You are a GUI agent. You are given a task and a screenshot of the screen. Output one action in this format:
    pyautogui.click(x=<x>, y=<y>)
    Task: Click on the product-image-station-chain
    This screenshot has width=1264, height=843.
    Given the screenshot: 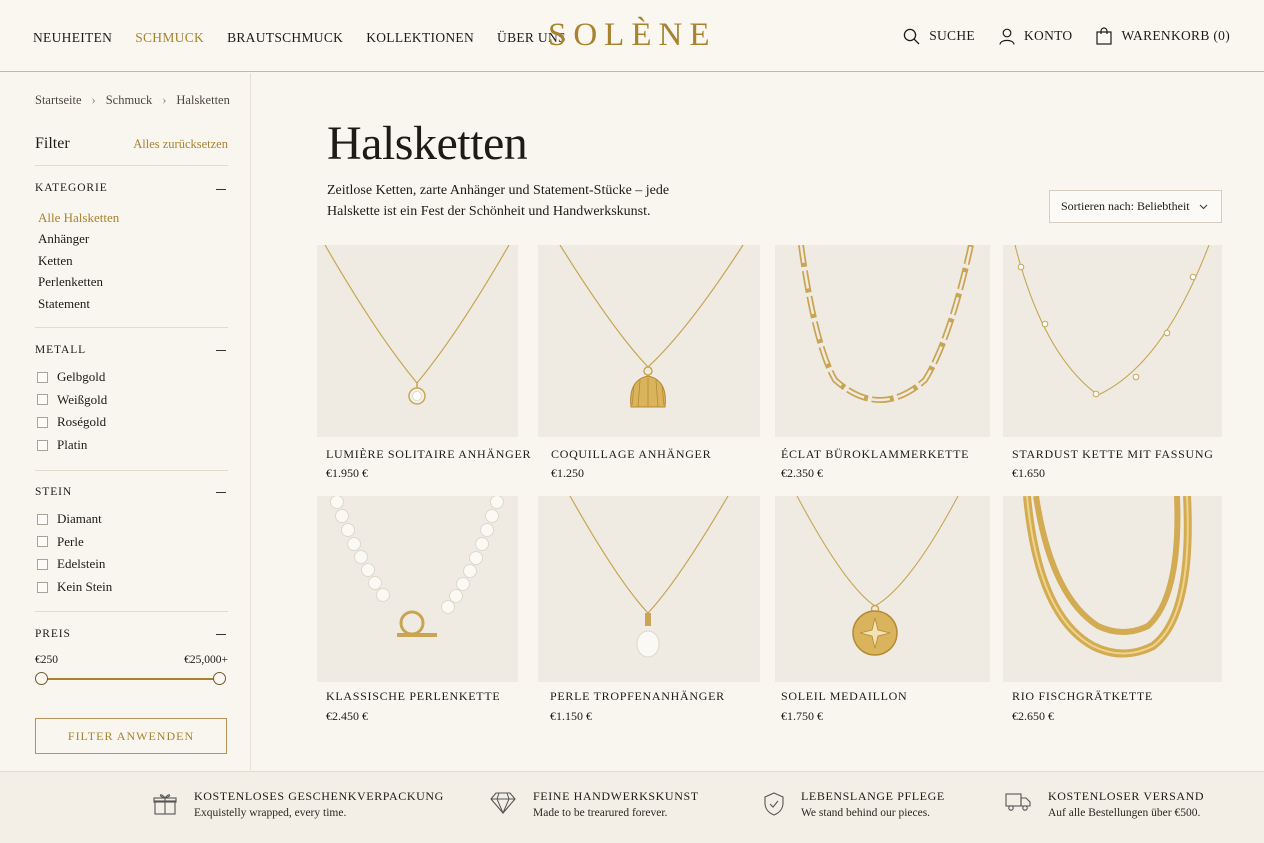 What is the action you would take?
    pyautogui.click(x=1112, y=341)
    